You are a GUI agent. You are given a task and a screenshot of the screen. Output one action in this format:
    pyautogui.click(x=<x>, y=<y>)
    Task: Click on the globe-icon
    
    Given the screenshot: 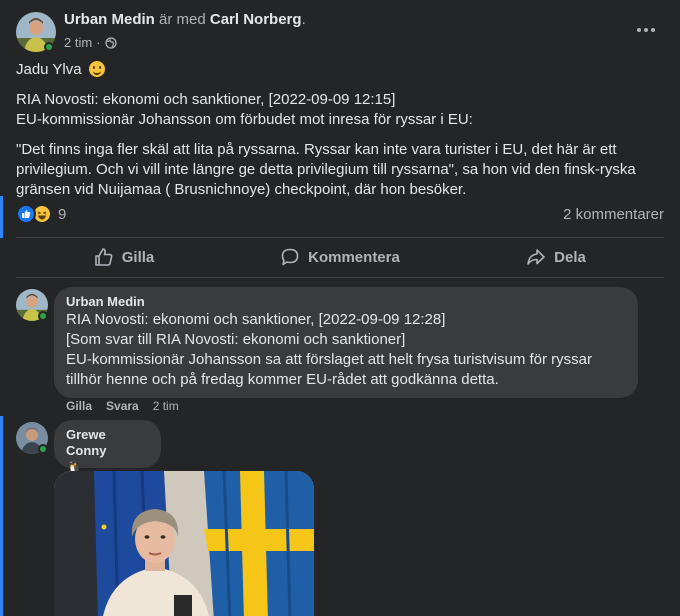 What is the action you would take?
    pyautogui.click(x=110, y=42)
    